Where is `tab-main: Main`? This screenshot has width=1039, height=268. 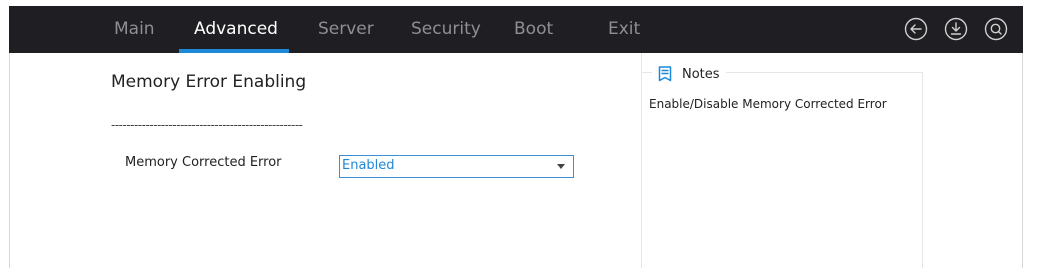
tab-main: Main is located at coordinates (134, 29).